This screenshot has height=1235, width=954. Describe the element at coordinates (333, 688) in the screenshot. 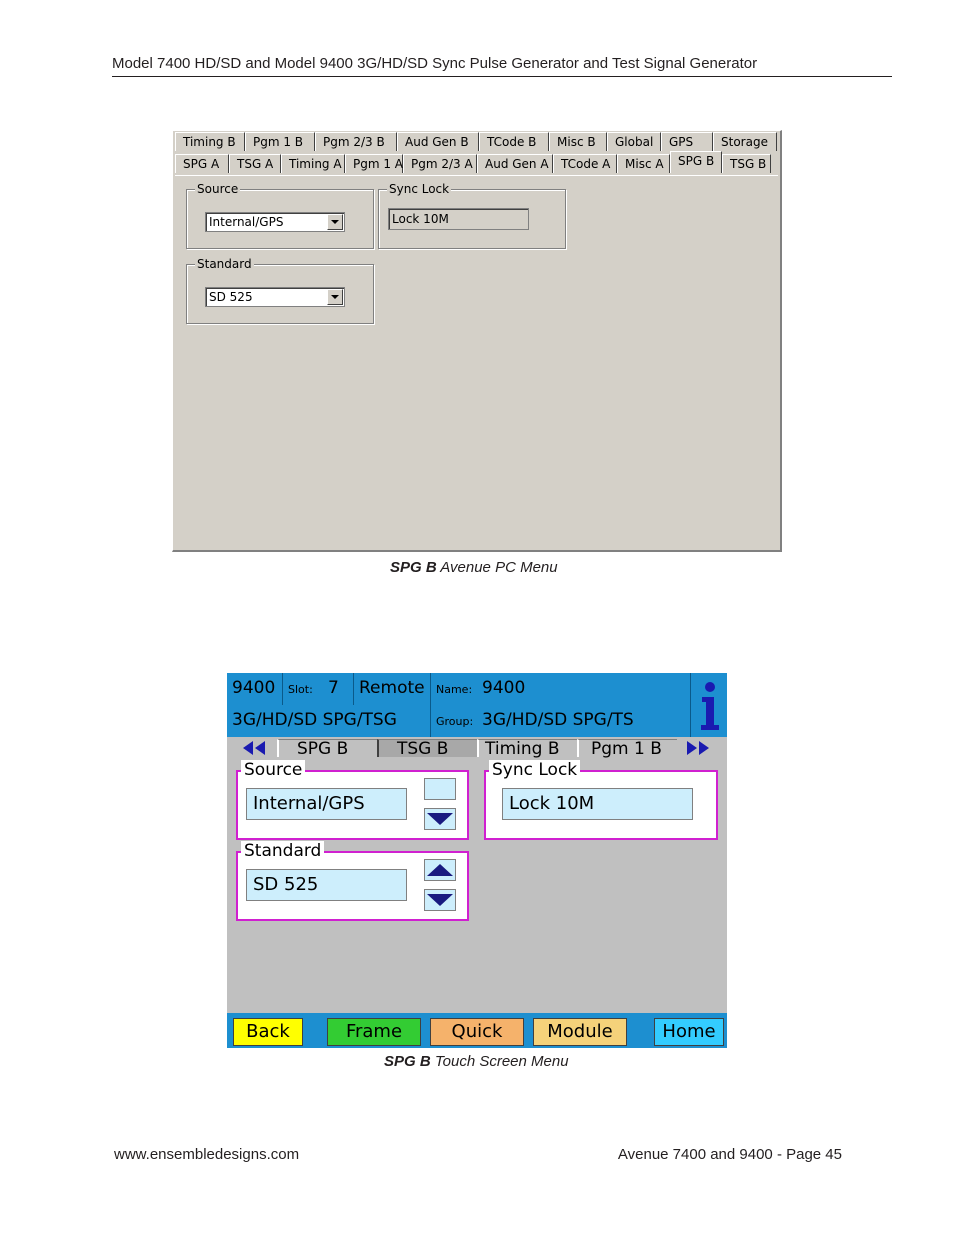

I see `slot-value: 7` at that location.